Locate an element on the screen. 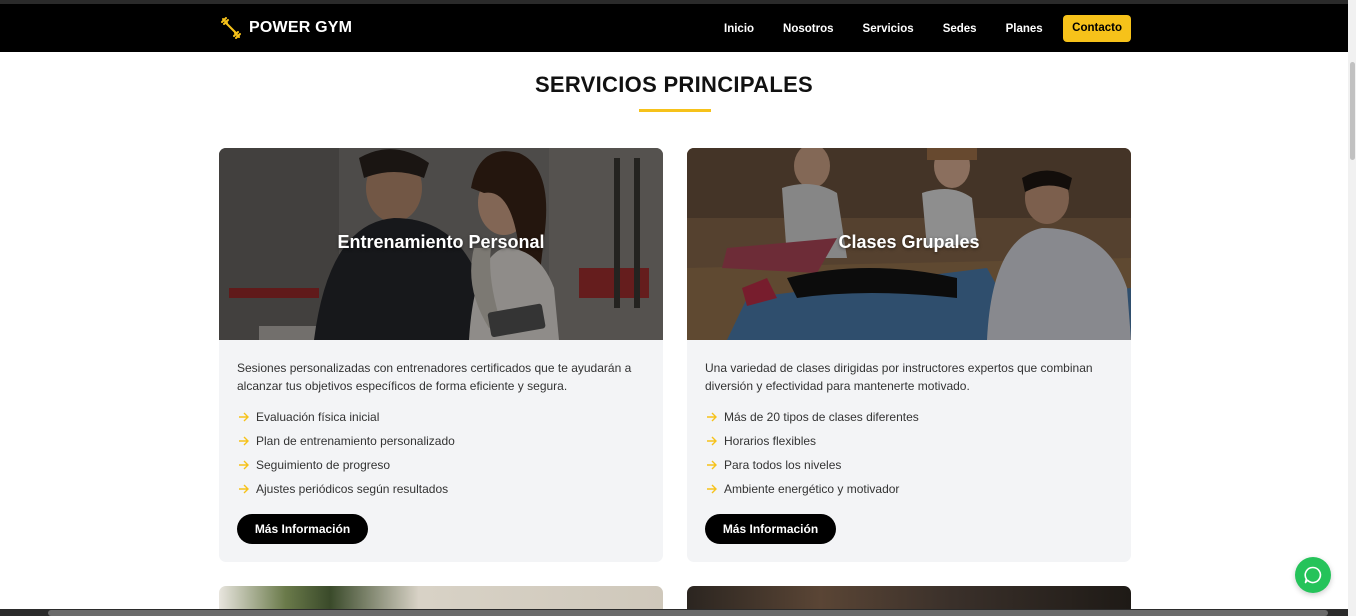 This screenshot has height=616, width=1356. section-title: SERVICIOS PRINCIPALES is located at coordinates (674, 84).